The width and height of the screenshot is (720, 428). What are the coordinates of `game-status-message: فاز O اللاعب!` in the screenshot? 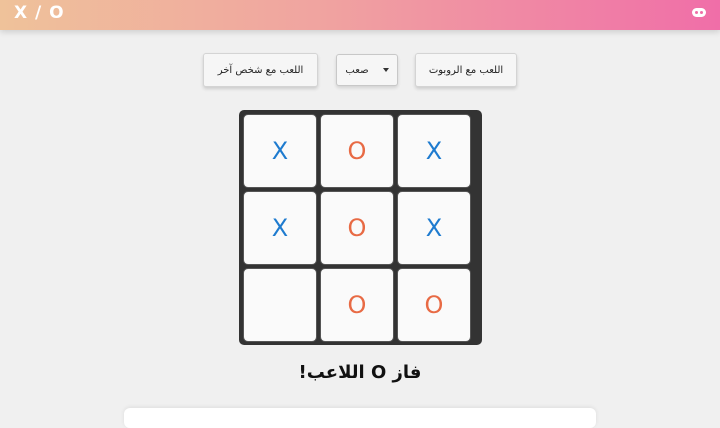 It's located at (360, 372).